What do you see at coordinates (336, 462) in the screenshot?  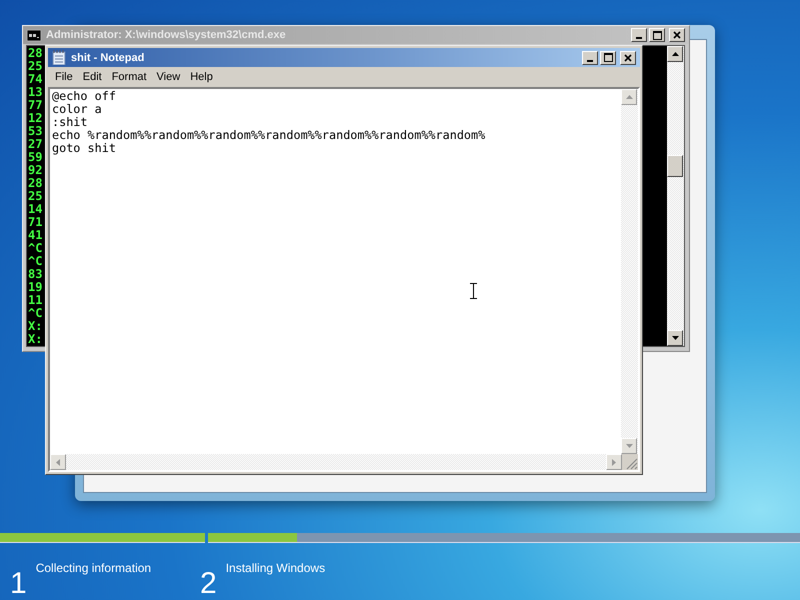 I see `horizontal-scrollbar` at bounding box center [336, 462].